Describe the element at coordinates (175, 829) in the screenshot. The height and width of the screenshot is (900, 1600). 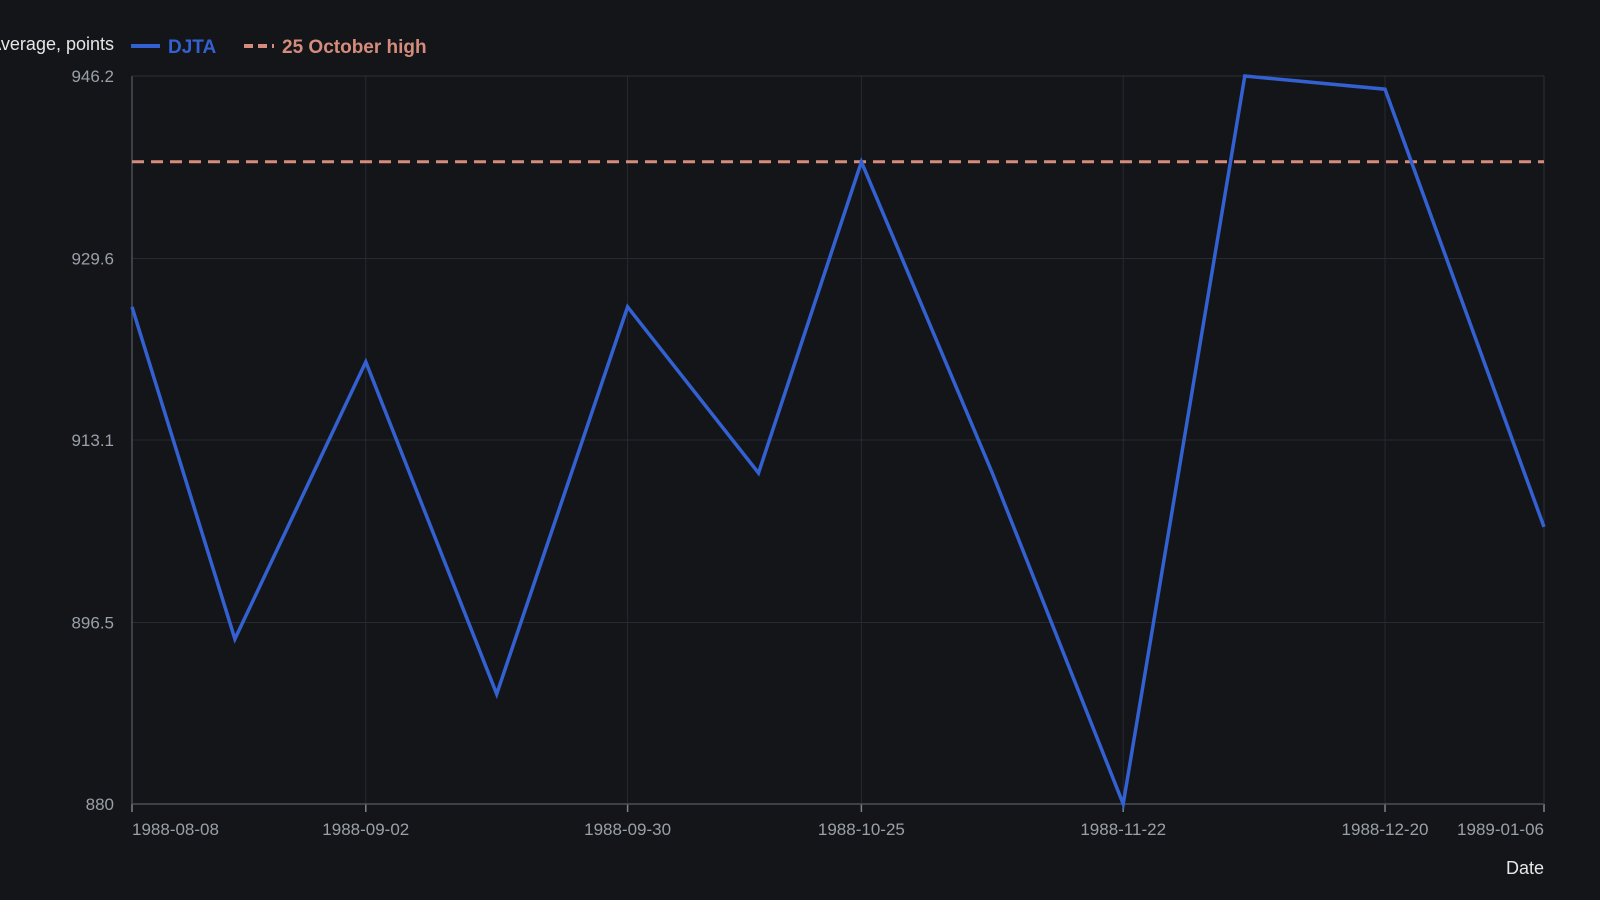
I see `x-tick-label: 1988-08-08` at that location.